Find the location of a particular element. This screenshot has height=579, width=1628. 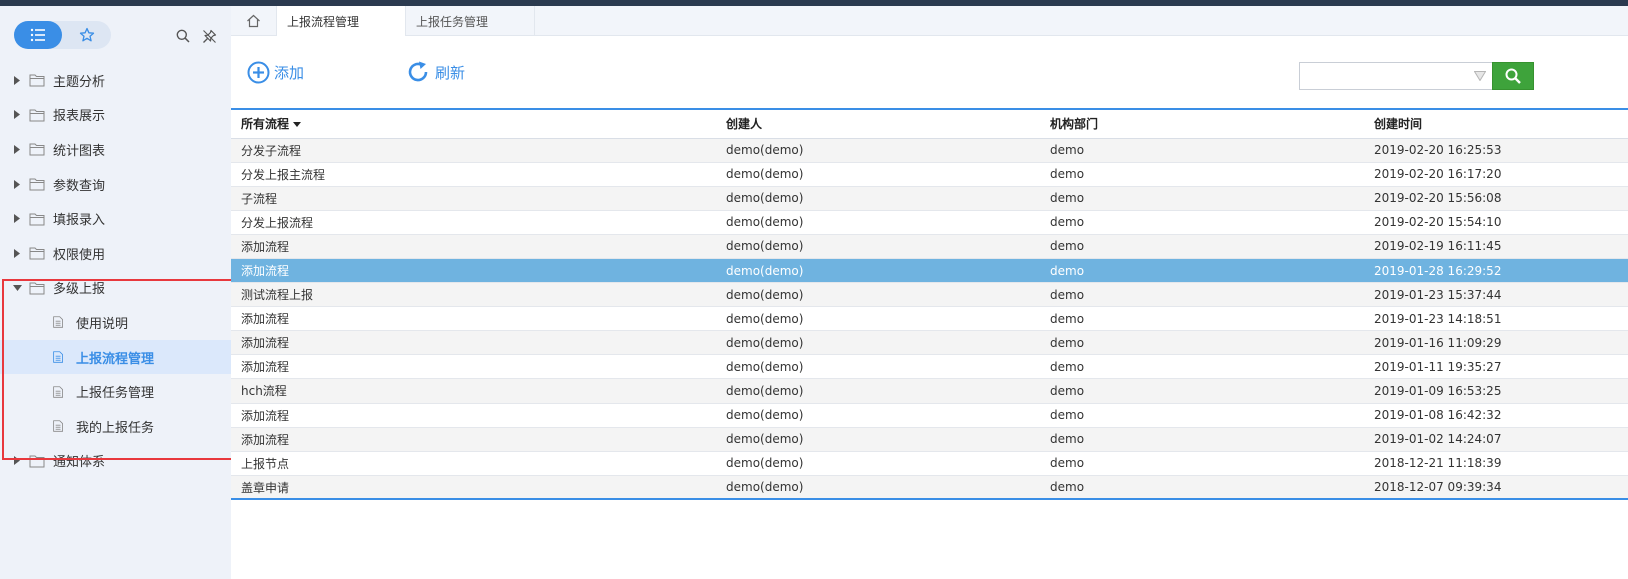

sidebar-item-label: 上报流程管理 is located at coordinates (115, 359).